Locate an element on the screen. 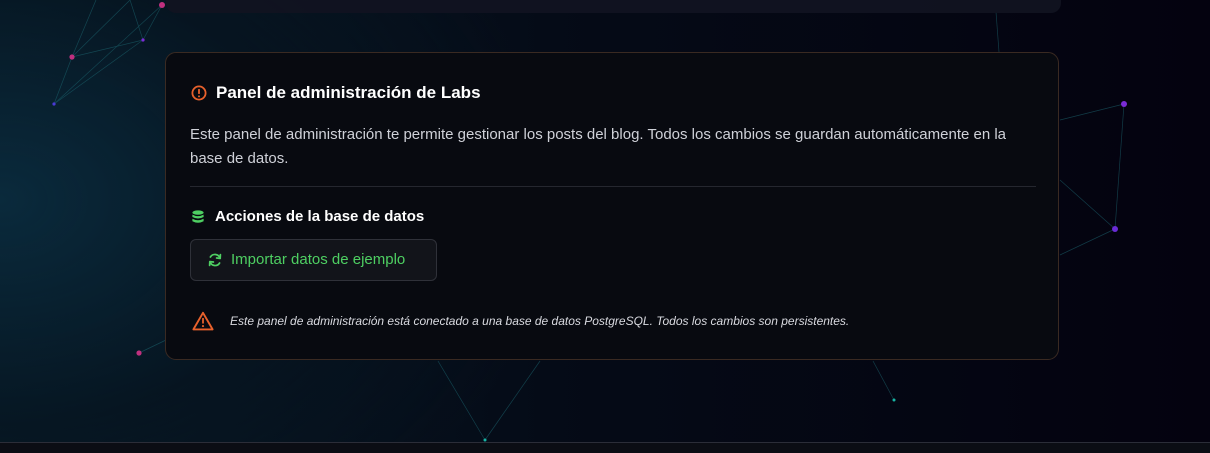 This screenshot has height=453, width=1210. import-sample-data-button: Importar datos de ejemplo is located at coordinates (313, 260).